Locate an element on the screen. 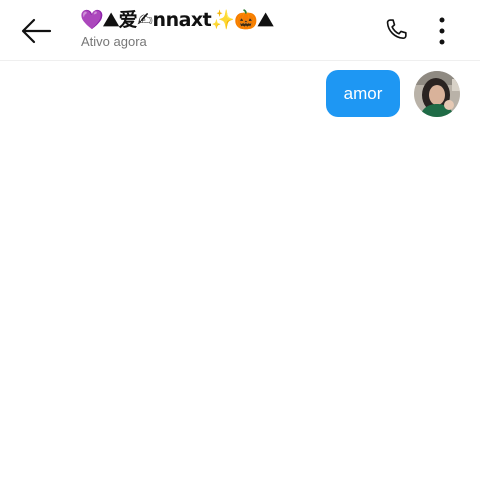 The height and width of the screenshot is (480, 480). contact-name: 💜⛰爱✍nnaxt✨🎃⛰ is located at coordinates (177, 20).